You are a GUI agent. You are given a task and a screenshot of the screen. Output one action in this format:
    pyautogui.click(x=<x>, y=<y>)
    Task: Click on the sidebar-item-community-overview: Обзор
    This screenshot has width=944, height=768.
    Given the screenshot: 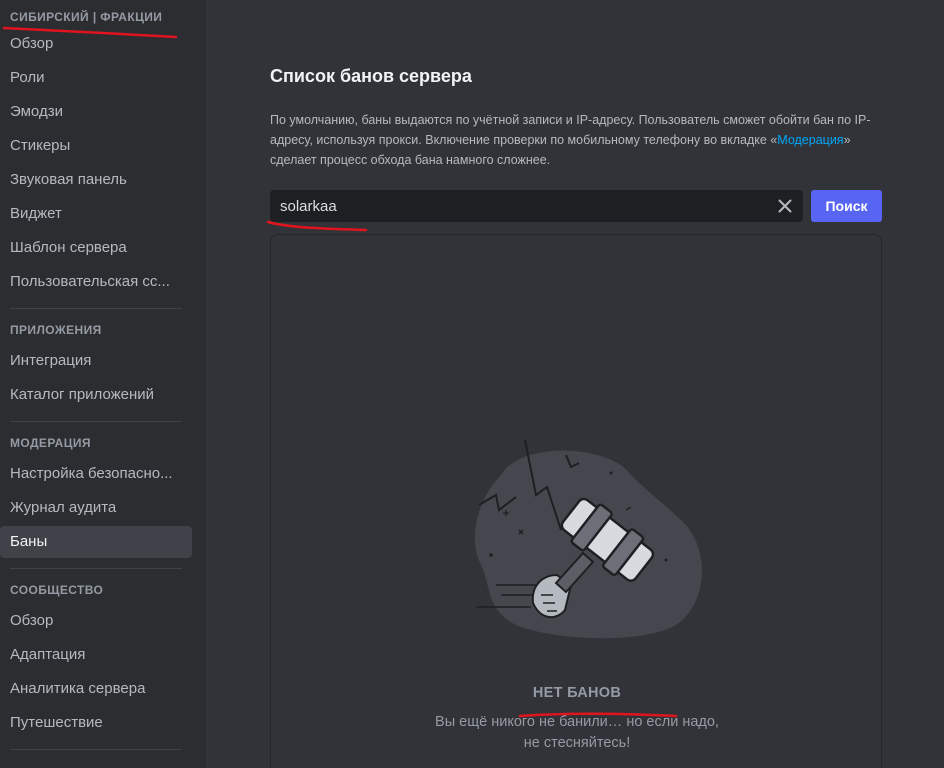 What is the action you would take?
    pyautogui.click(x=96, y=621)
    